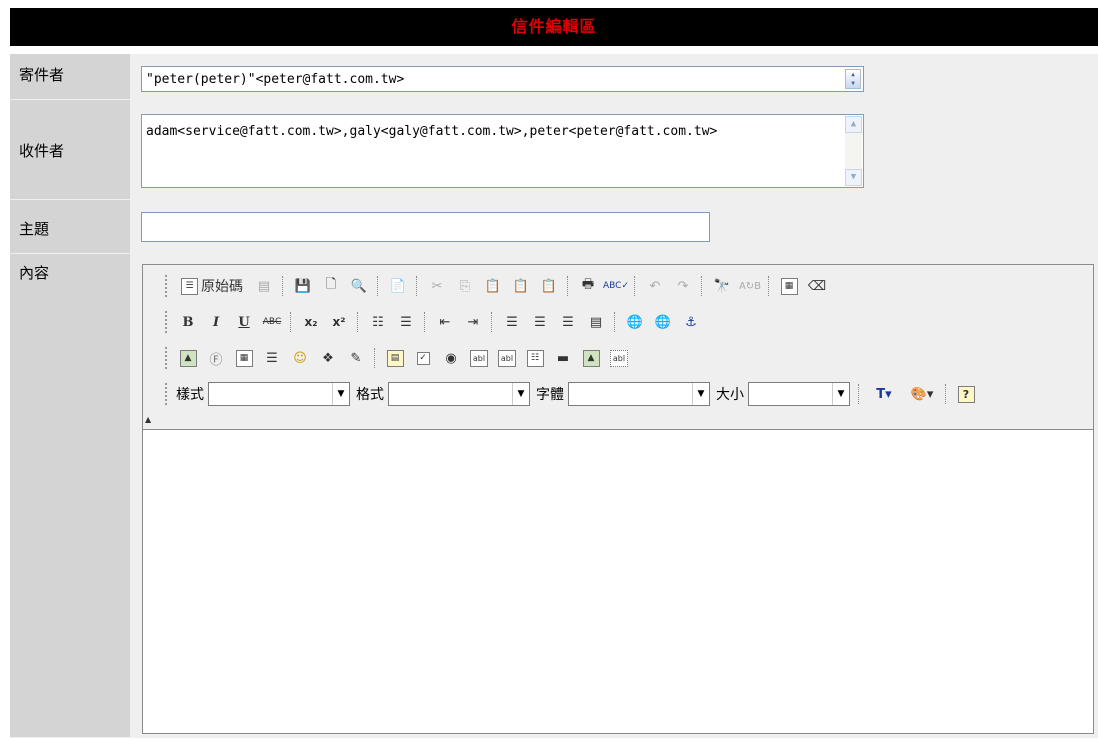  Describe the element at coordinates (884, 394) in the screenshot. I see `text-color-icon: T▾` at that location.